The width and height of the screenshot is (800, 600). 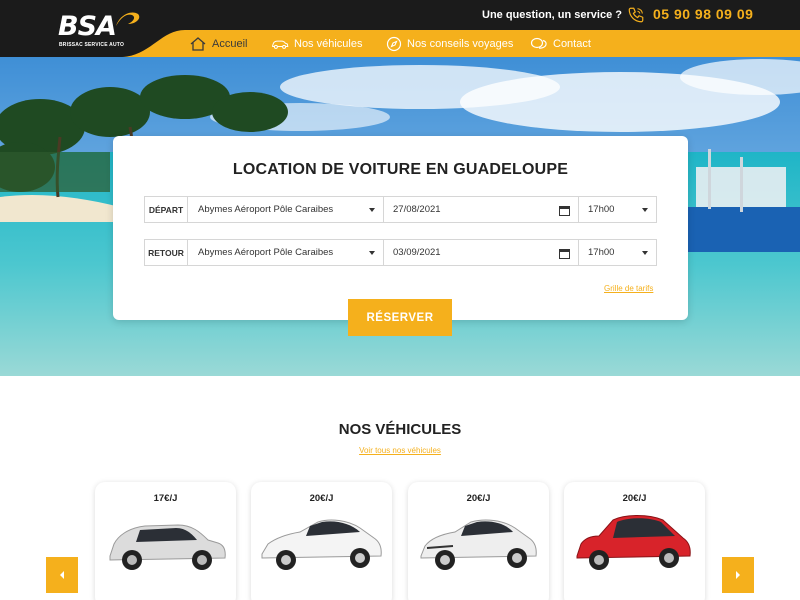 What do you see at coordinates (394, 44) in the screenshot?
I see `compass-icon` at bounding box center [394, 44].